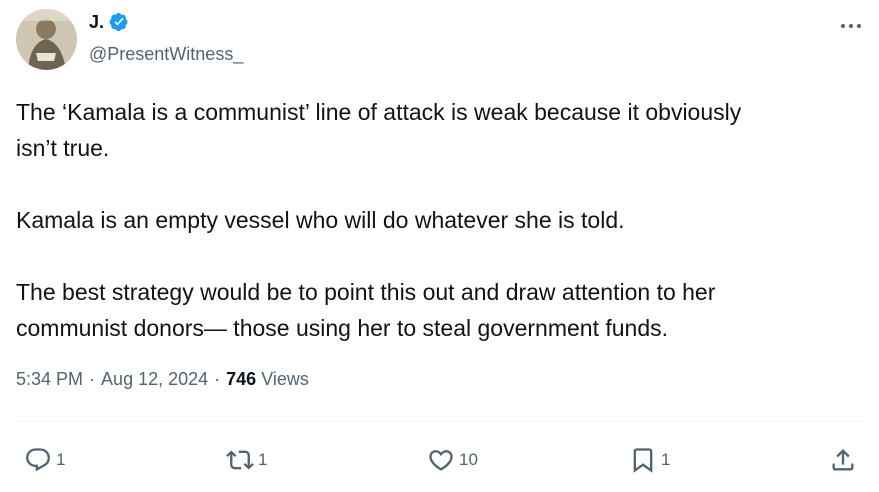  I want to click on views-label: Views, so click(285, 379).